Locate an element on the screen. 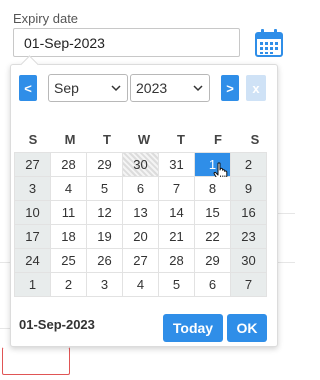 The image size is (320, 380). calendar-icon is located at coordinates (269, 43).